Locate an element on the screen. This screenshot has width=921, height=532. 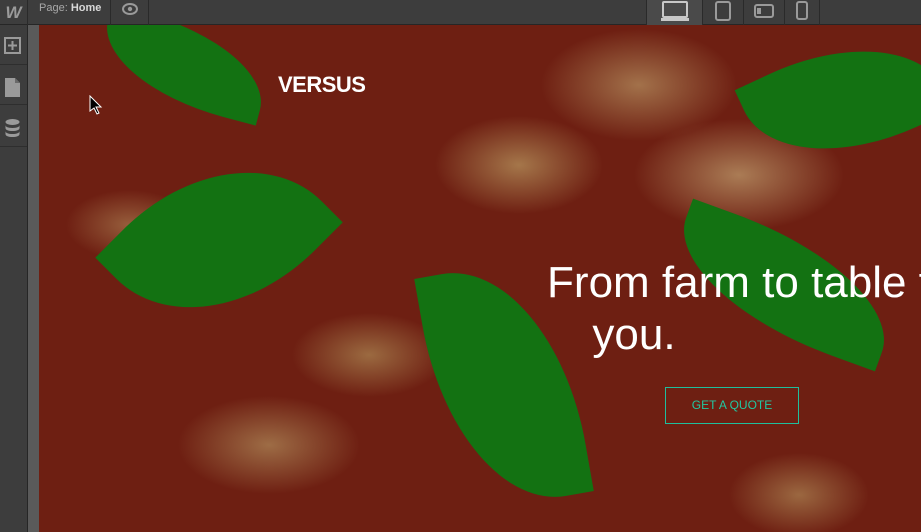
page-name: Home is located at coordinates (86, 8).